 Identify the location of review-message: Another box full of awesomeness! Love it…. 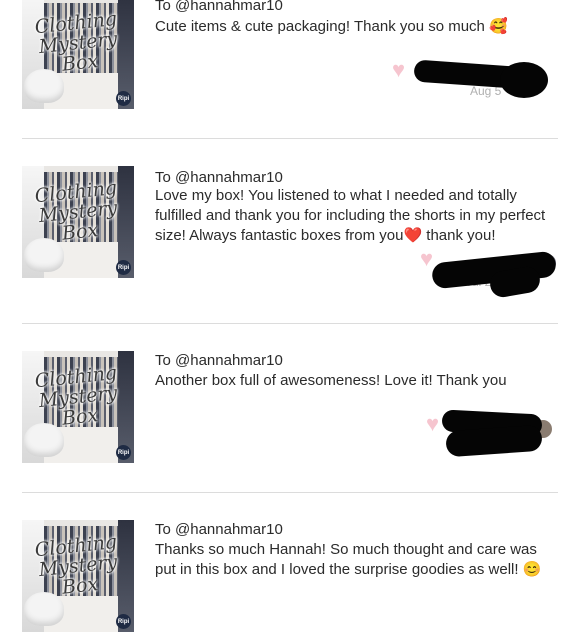
(331, 380).